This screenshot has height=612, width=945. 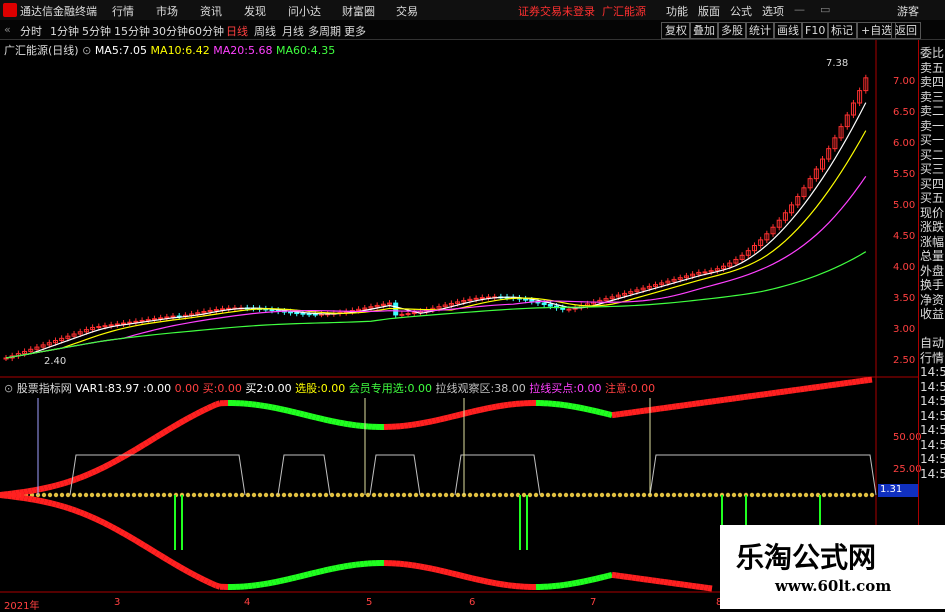 I want to click on tool-huaxian: 画线, so click(x=788, y=30).